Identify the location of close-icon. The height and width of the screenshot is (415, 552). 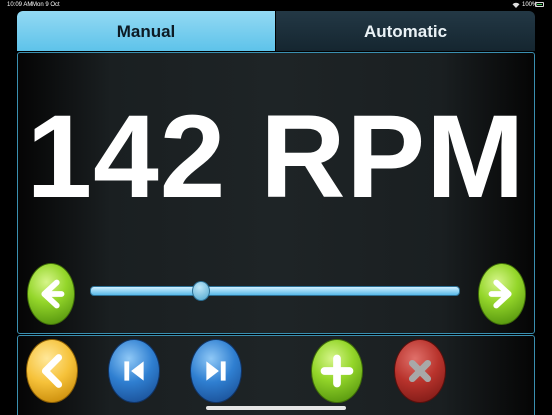
(420, 371).